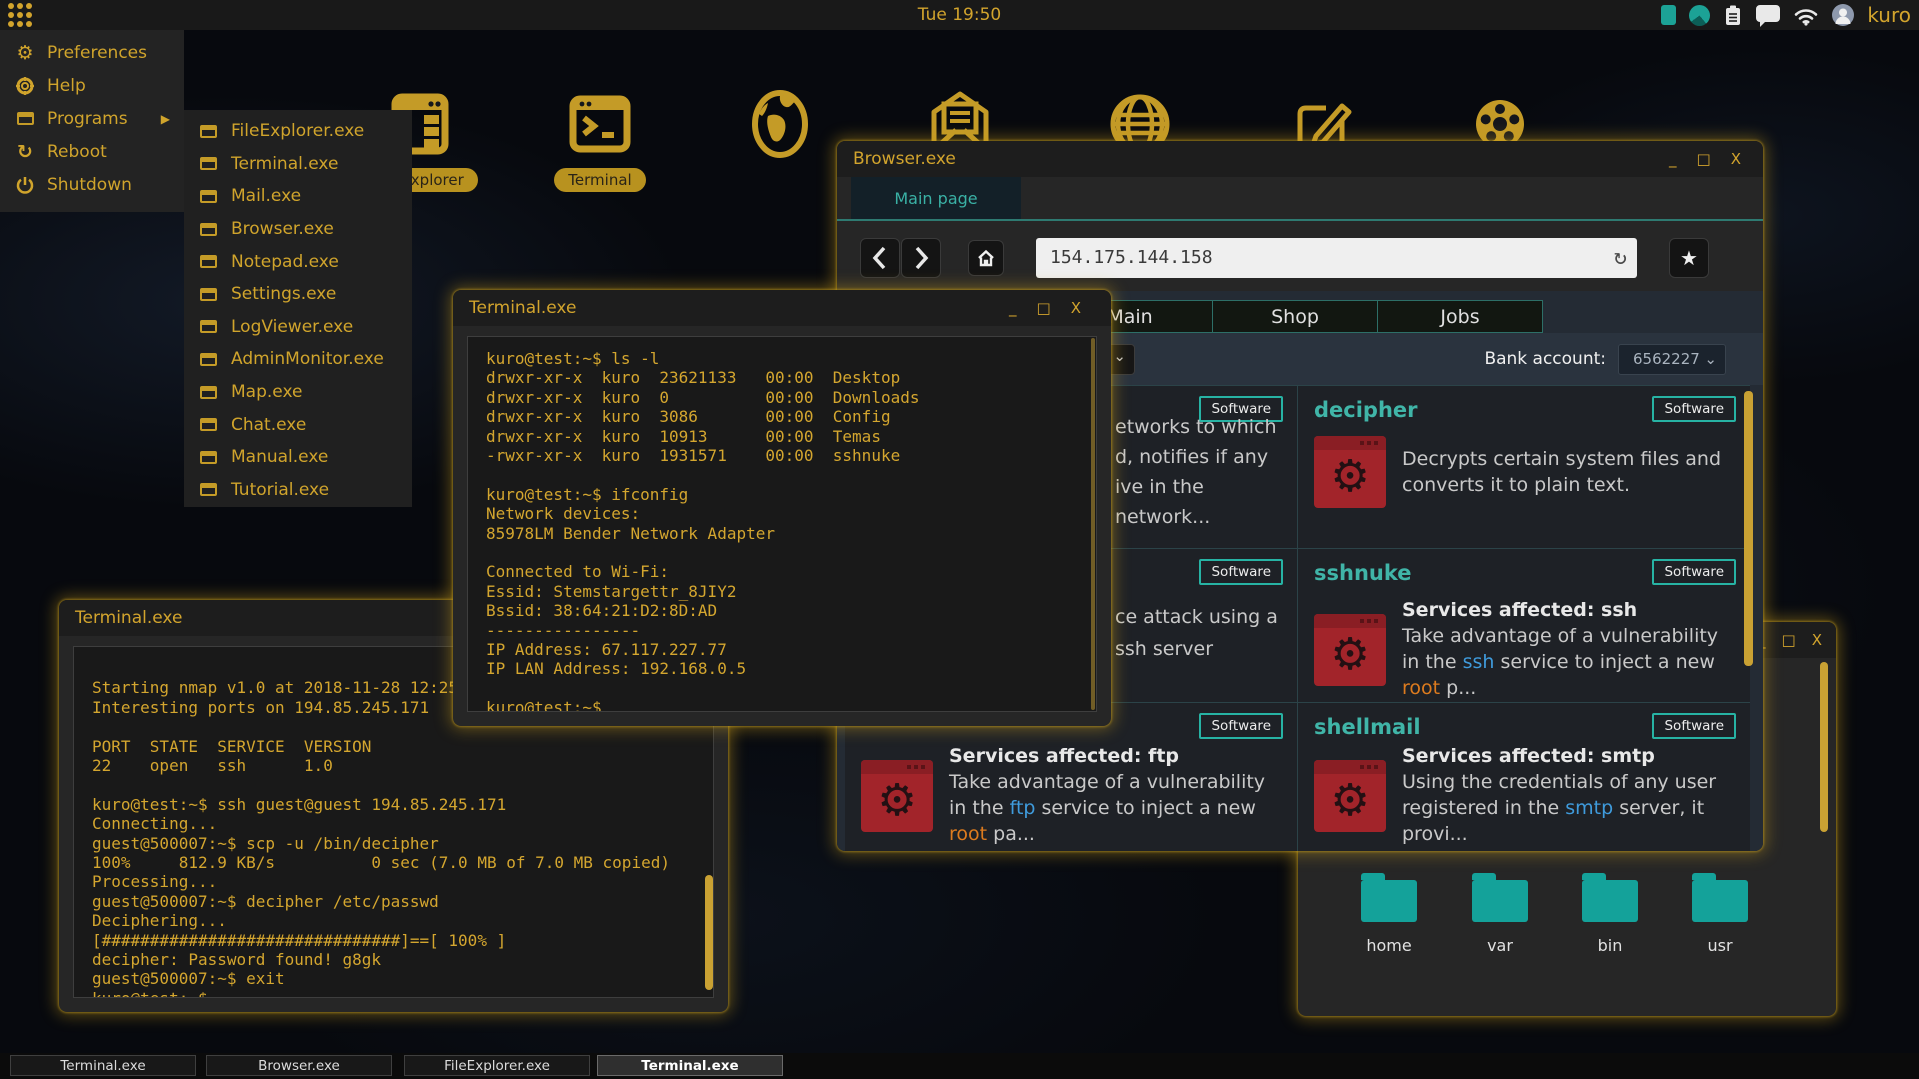  What do you see at coordinates (25, 185) in the screenshot?
I see `power-icon` at bounding box center [25, 185].